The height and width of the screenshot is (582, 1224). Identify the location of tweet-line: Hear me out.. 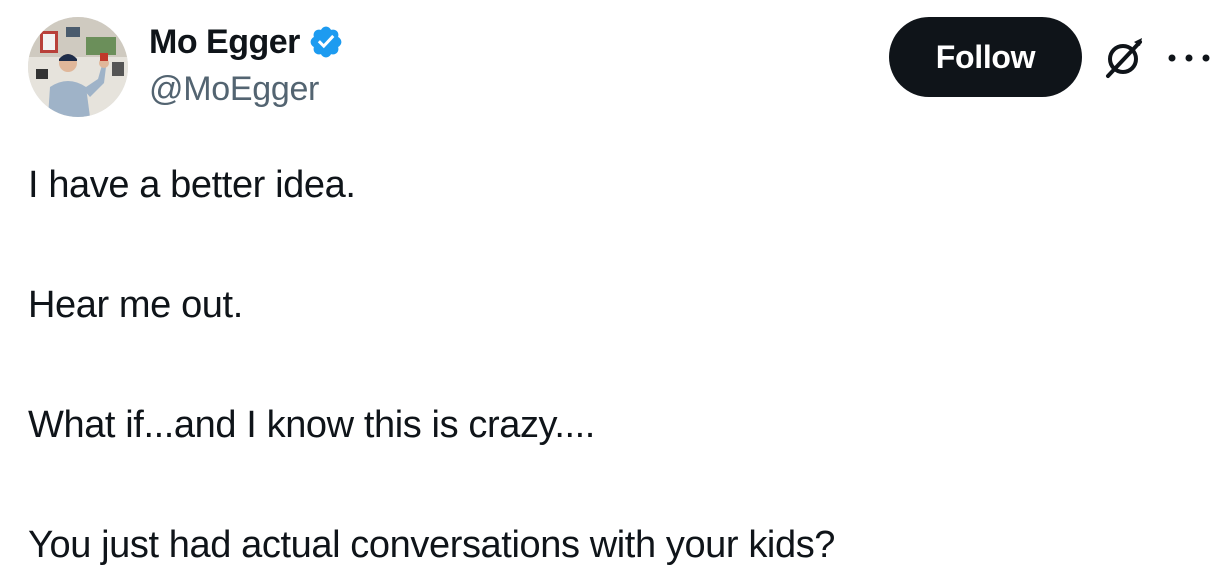
(135, 305).